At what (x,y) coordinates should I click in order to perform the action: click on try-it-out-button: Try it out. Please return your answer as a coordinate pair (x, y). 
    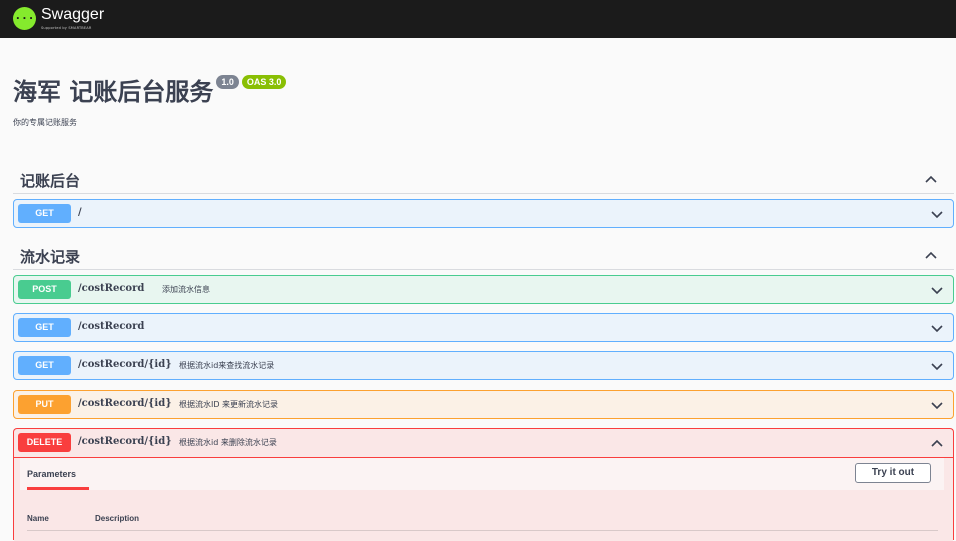
    Looking at the image, I should click on (893, 473).